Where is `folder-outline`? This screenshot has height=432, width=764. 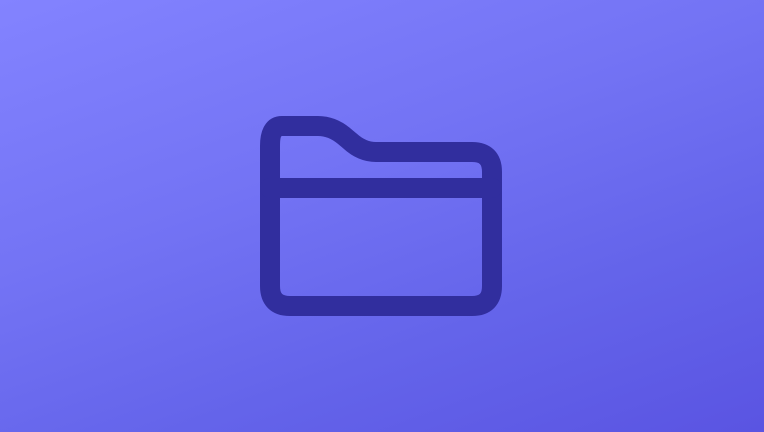
folder-outline is located at coordinates (381, 216).